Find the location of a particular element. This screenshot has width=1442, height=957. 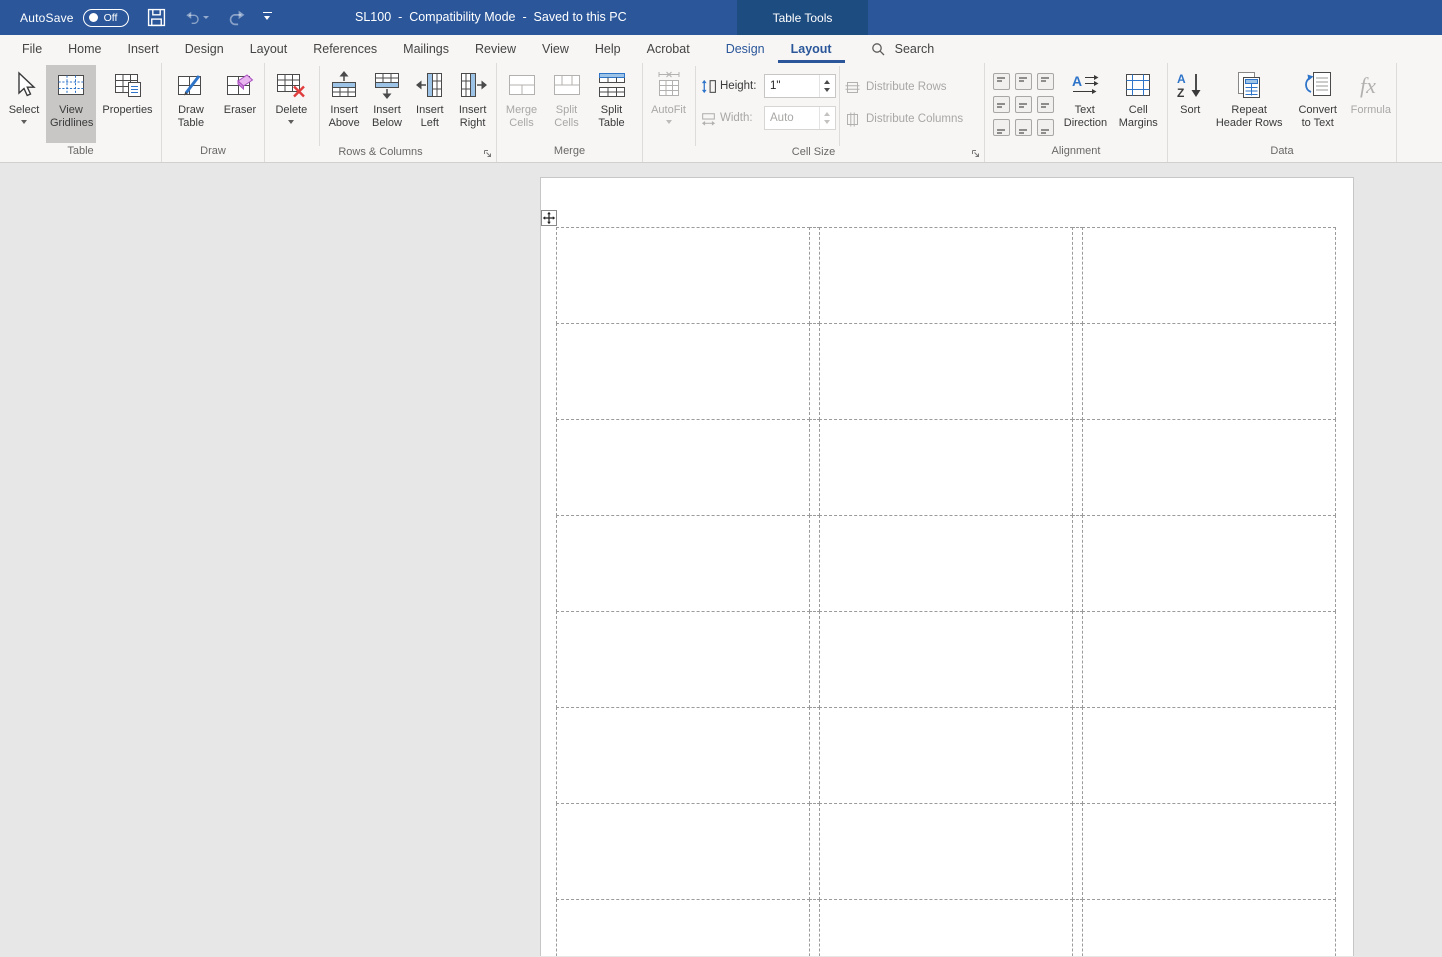

tab-view: View is located at coordinates (555, 49).